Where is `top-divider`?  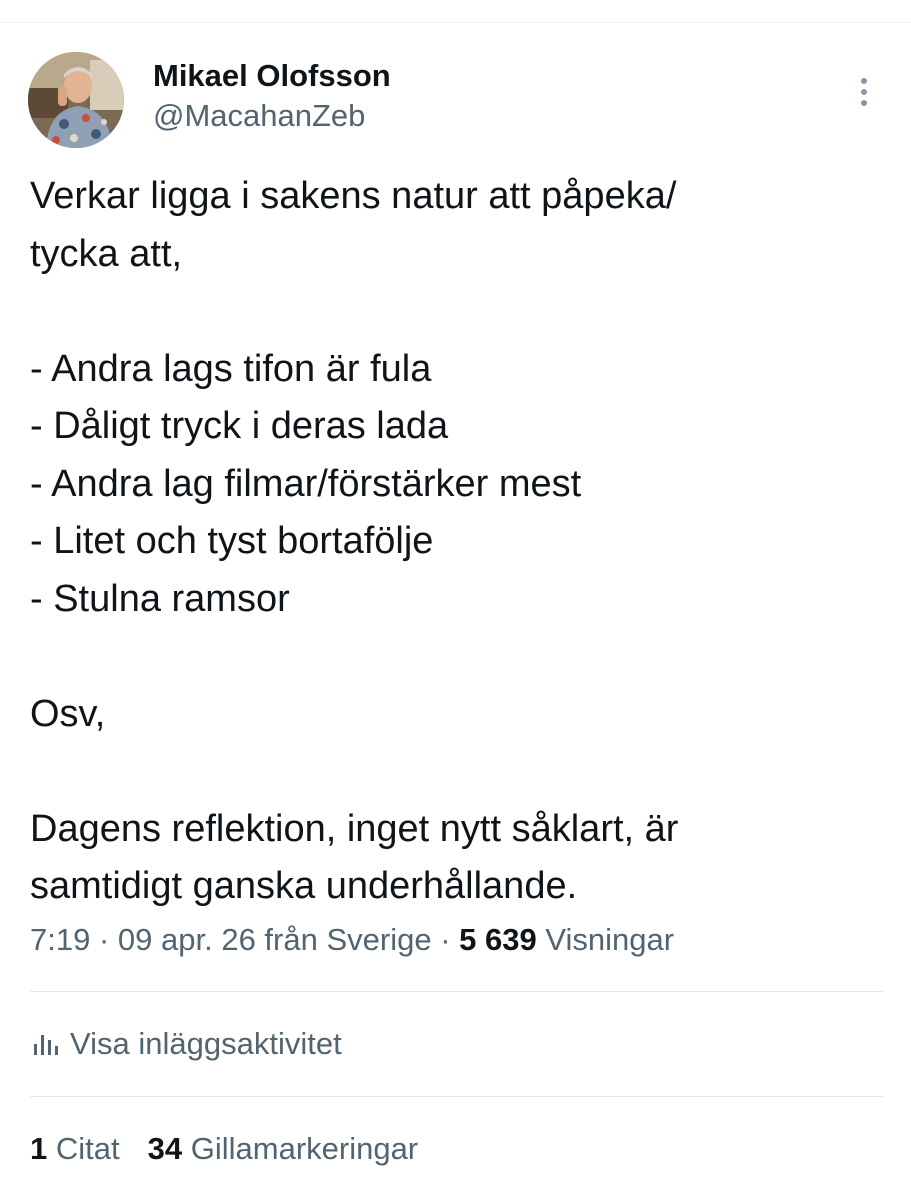
top-divider is located at coordinates (455, 22).